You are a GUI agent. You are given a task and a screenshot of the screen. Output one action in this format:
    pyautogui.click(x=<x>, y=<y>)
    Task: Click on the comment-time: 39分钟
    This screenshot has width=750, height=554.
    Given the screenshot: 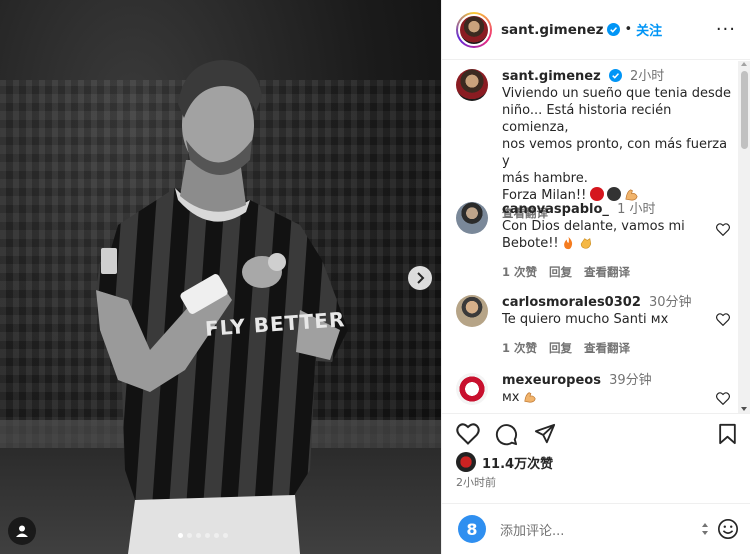 What is the action you would take?
    pyautogui.click(x=630, y=380)
    